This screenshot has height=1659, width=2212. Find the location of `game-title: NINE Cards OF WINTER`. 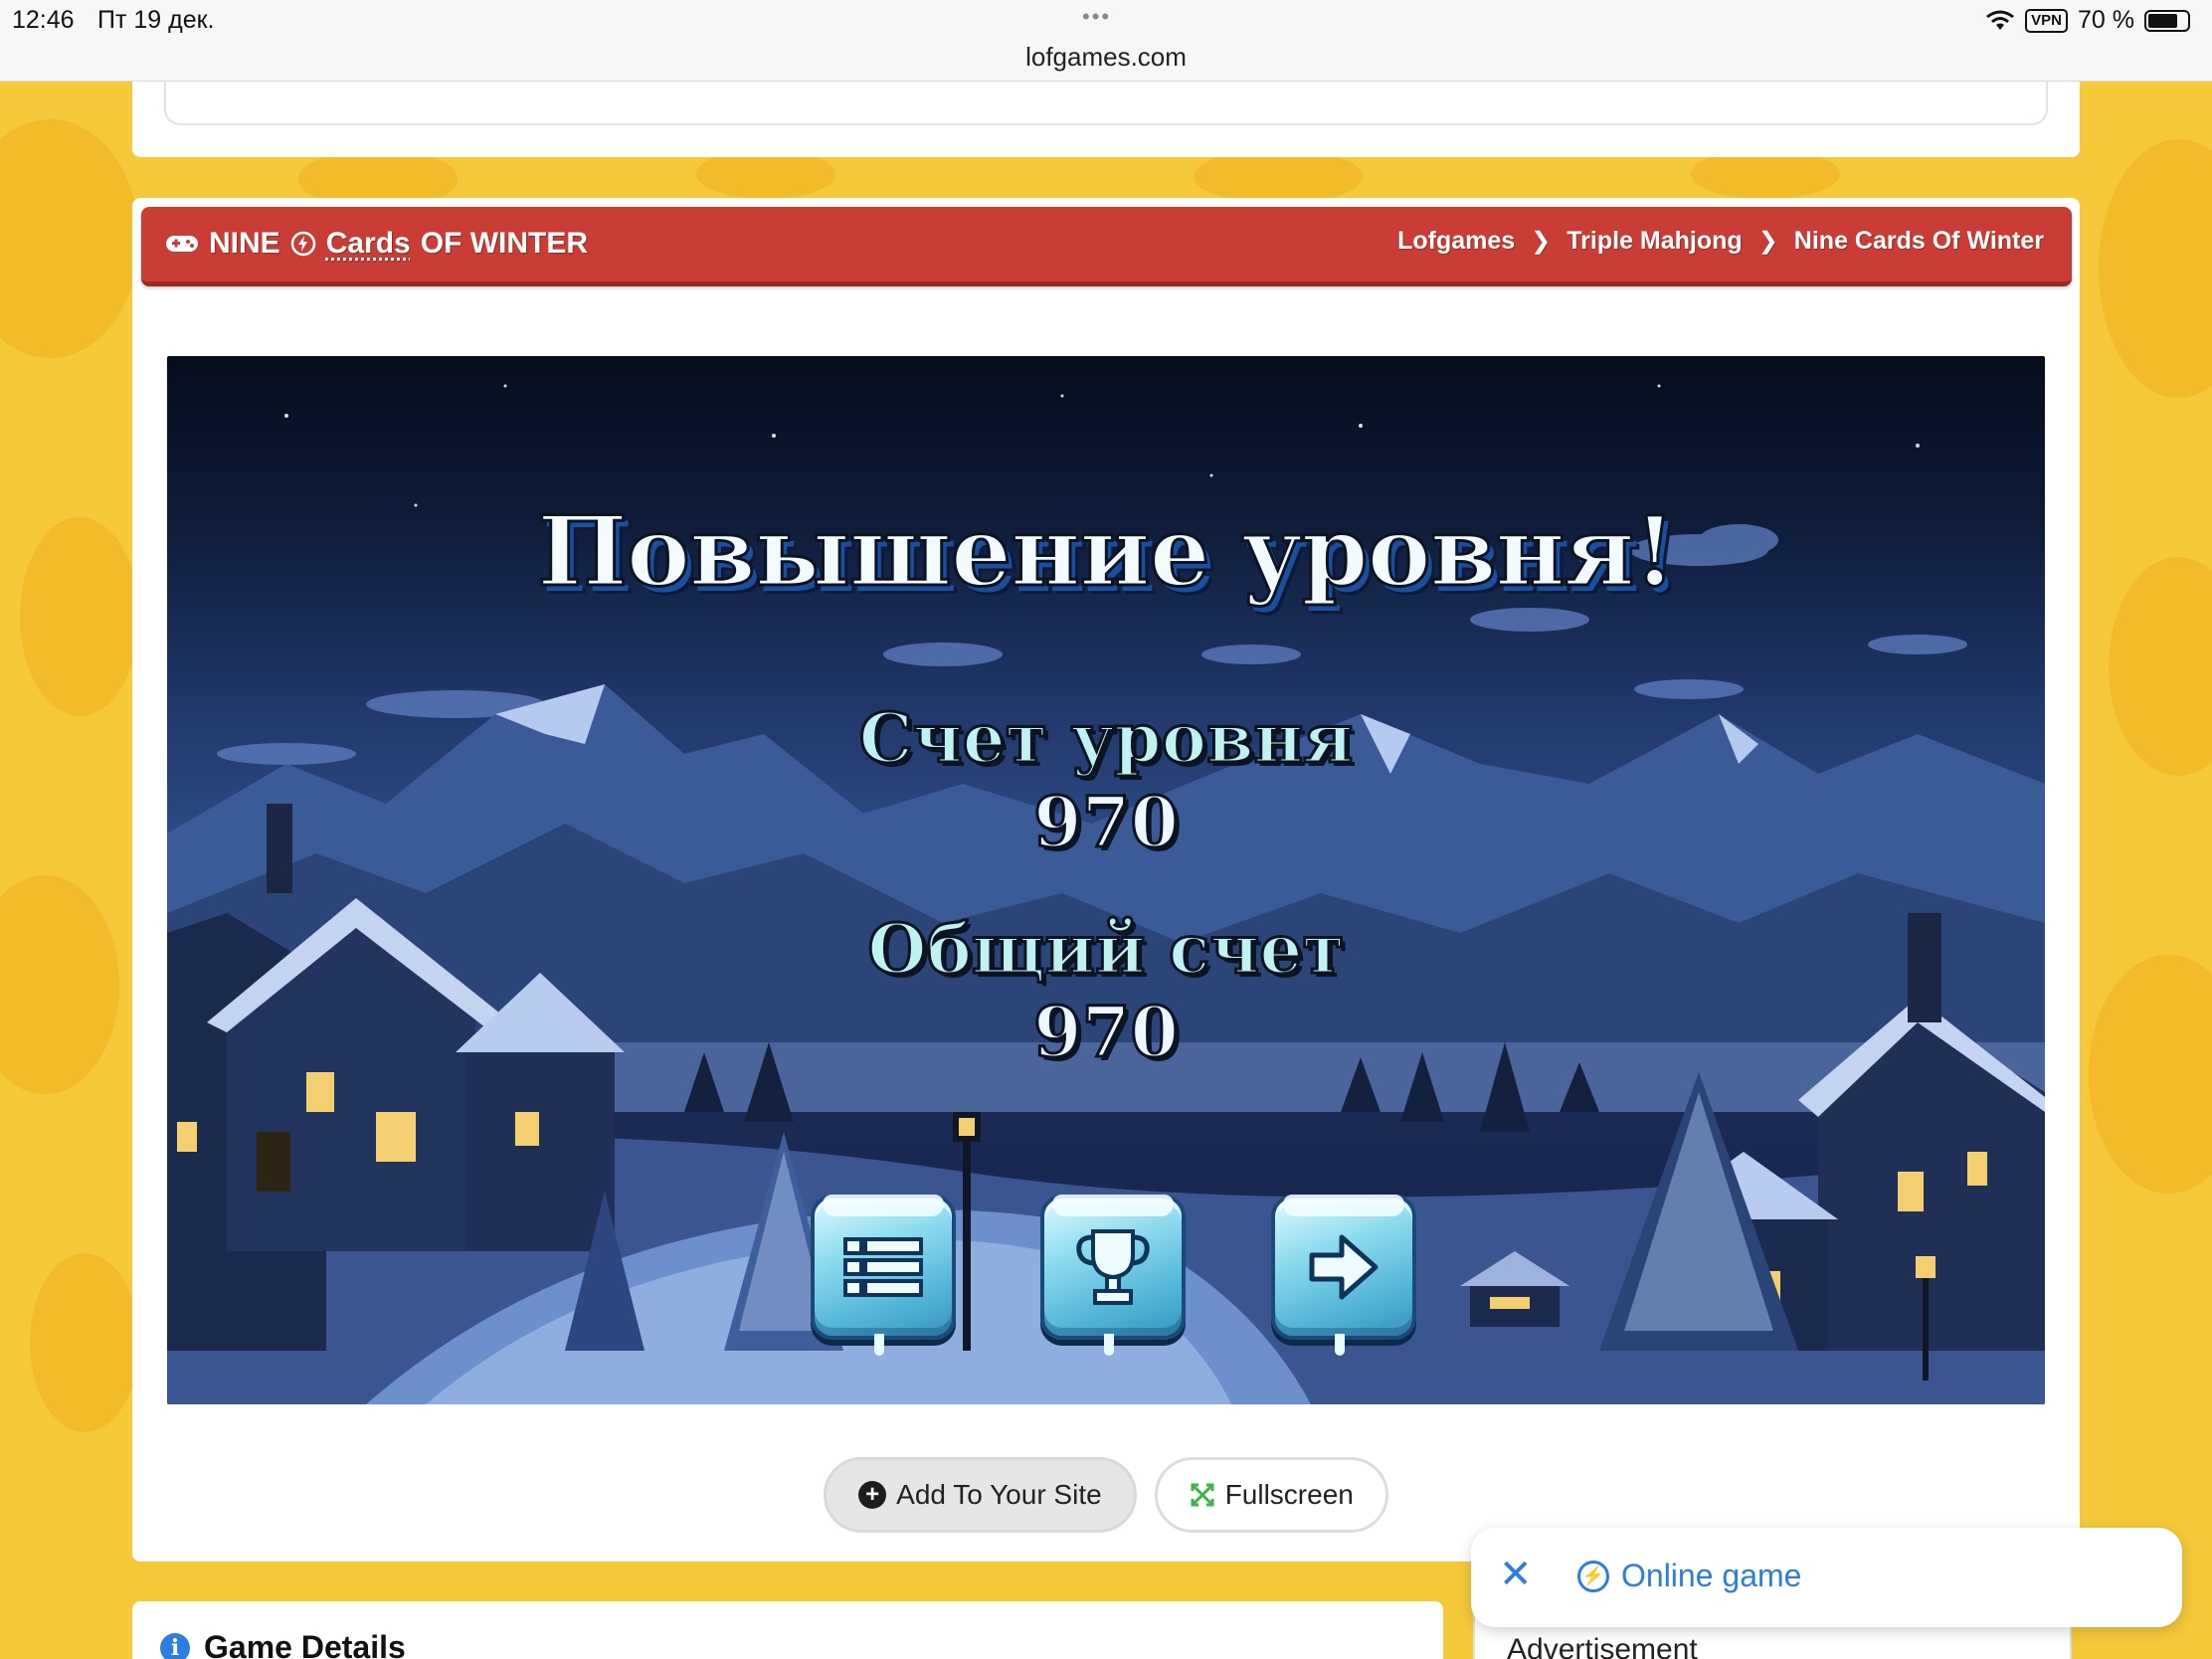

game-title: NINE Cards OF WINTER is located at coordinates (376, 244).